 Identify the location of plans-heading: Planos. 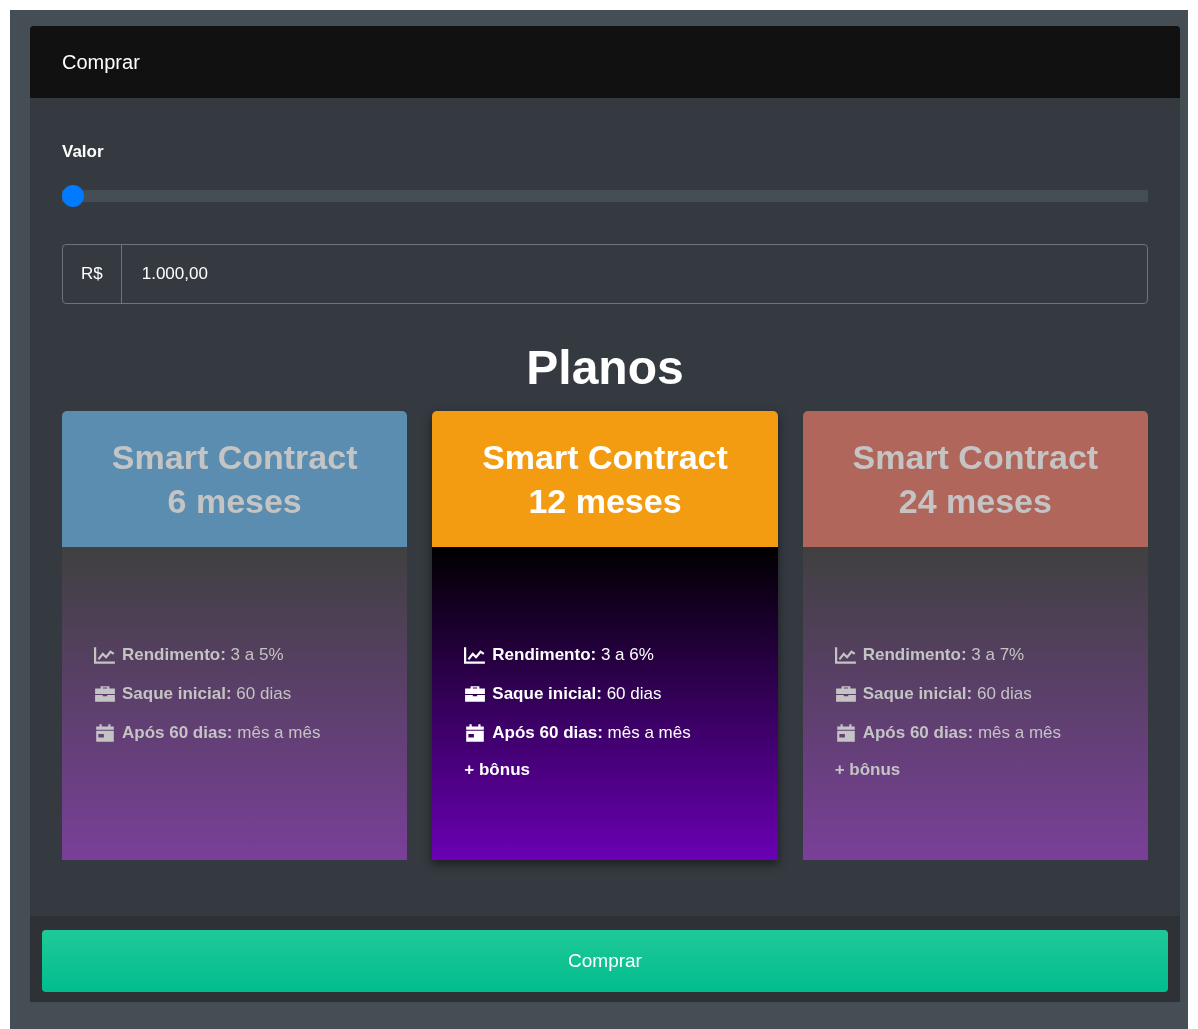
(605, 367).